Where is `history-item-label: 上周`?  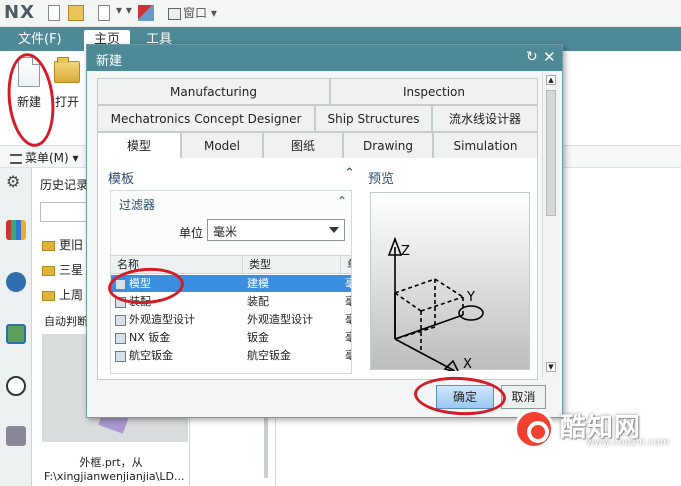 history-item-label: 上周 is located at coordinates (71, 295).